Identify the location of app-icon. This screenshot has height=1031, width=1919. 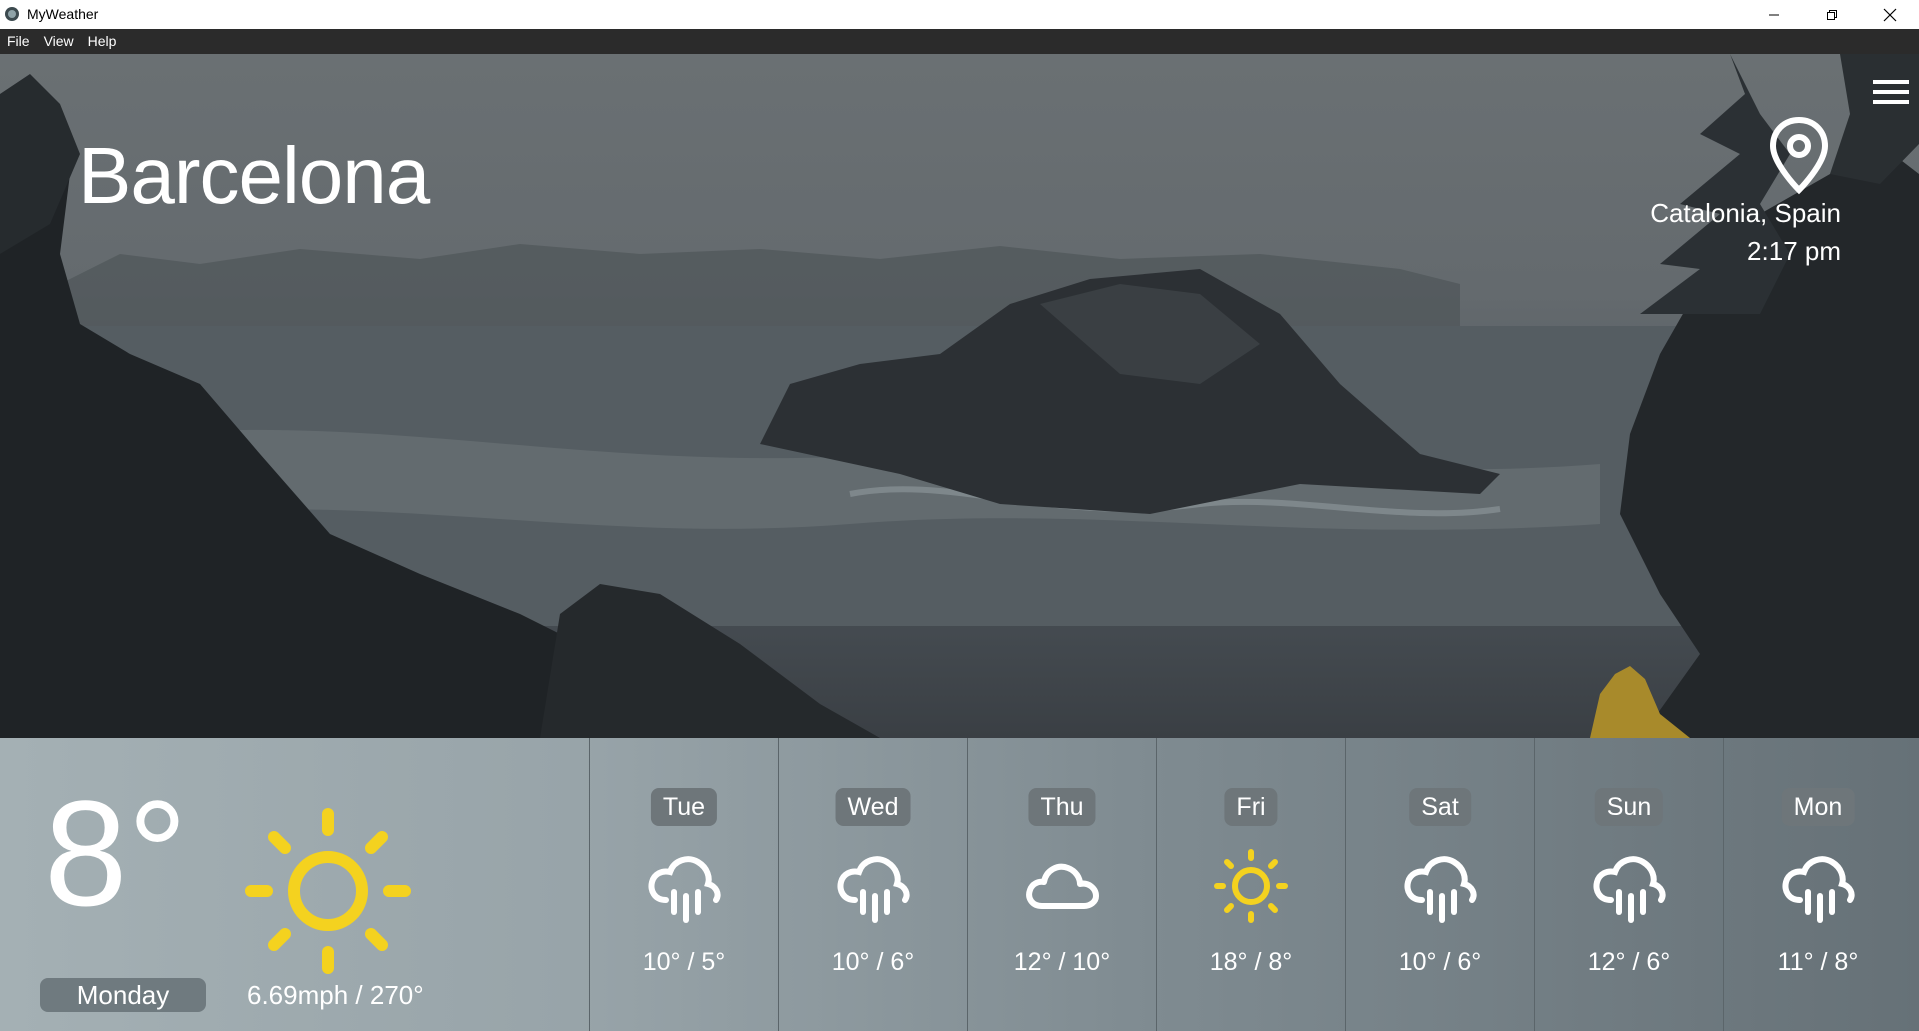
(12, 14).